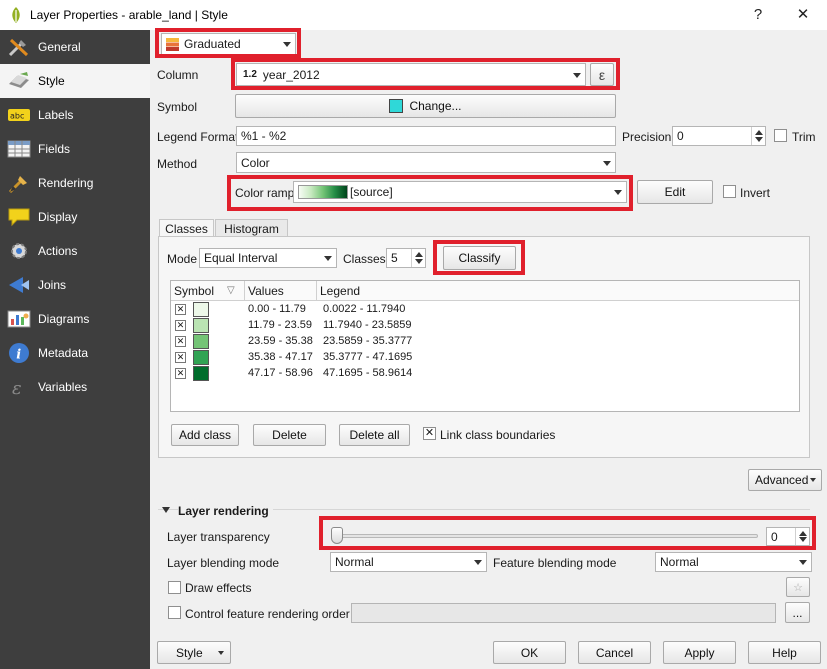 The image size is (827, 669). Describe the element at coordinates (205, 435) in the screenshot. I see `add-class-button: Add class` at that location.